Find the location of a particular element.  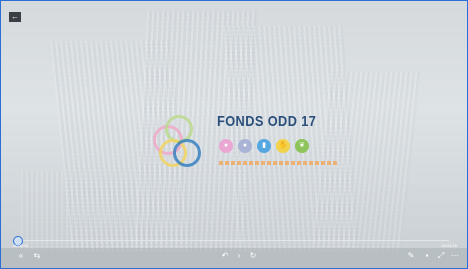

back-arrow-icon: ← is located at coordinates (15, 16).